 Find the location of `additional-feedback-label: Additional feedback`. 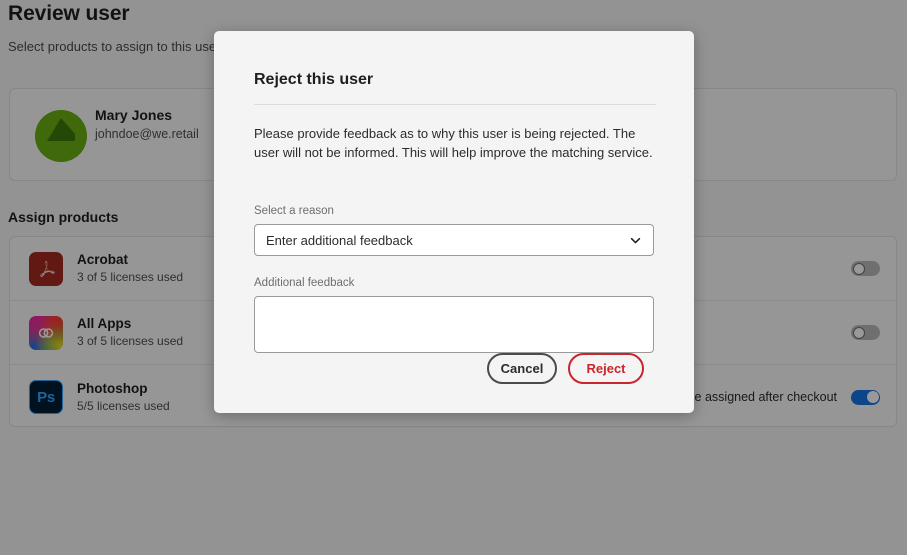

additional-feedback-label: Additional feedback is located at coordinates (304, 283).